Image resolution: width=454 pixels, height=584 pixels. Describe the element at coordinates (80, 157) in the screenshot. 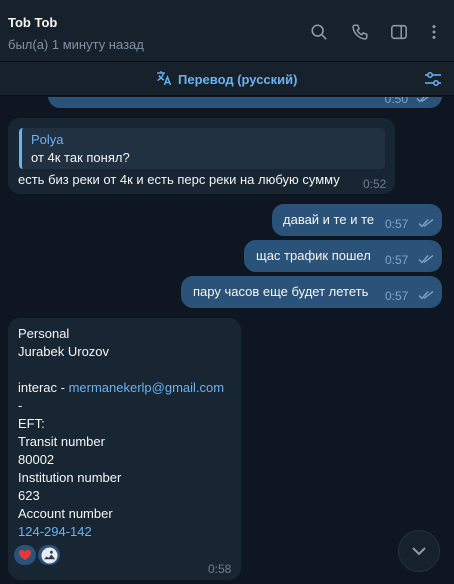

I see `reply-text: от 4к так понял?` at that location.